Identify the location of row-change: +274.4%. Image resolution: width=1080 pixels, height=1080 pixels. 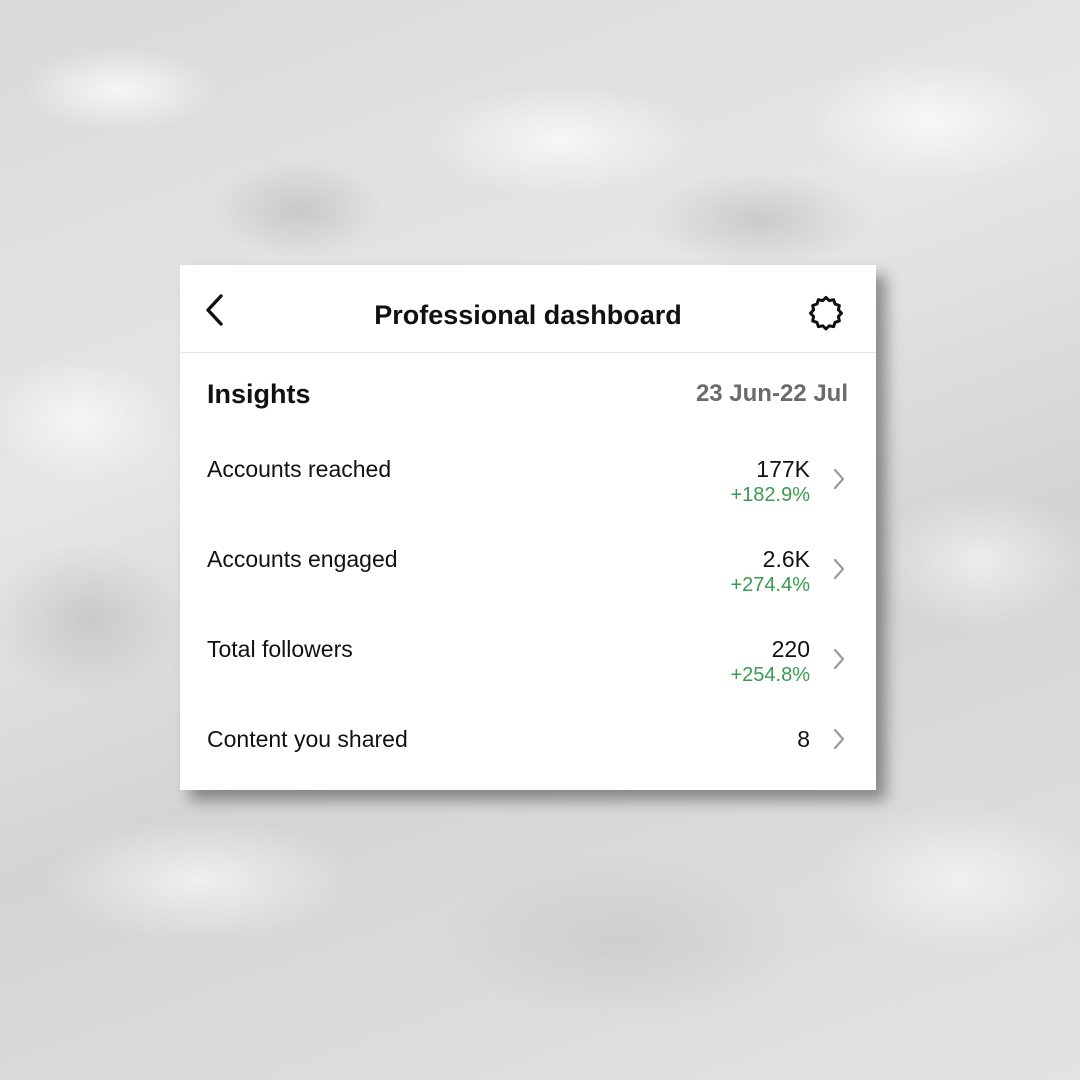
(770, 585).